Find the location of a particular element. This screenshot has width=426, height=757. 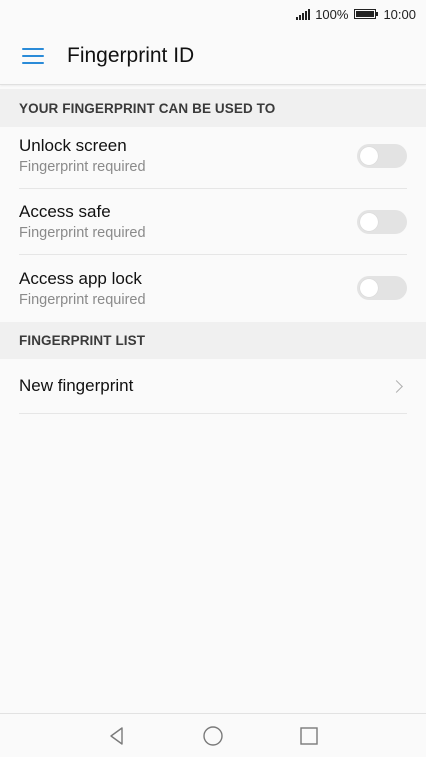

access-app-lock-toggle is located at coordinates (382, 288).